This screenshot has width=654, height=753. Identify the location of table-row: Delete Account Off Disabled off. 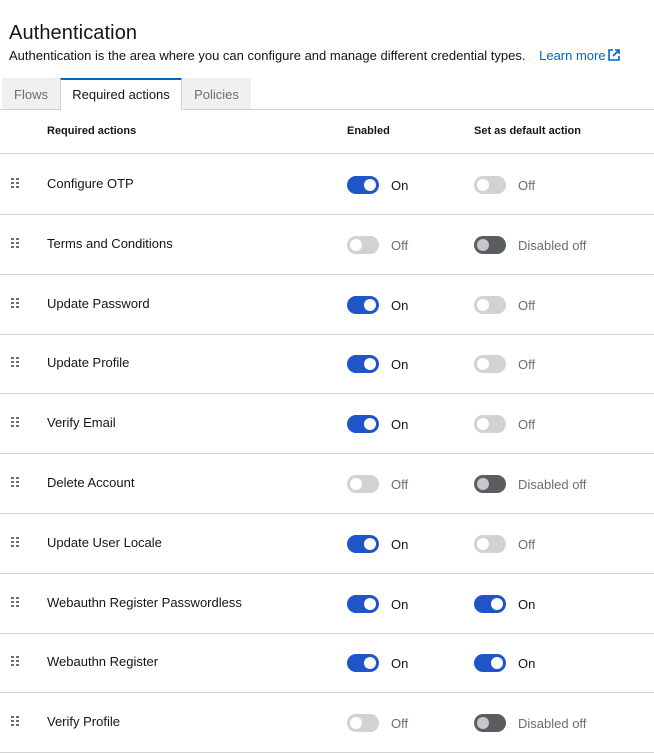
(327, 483).